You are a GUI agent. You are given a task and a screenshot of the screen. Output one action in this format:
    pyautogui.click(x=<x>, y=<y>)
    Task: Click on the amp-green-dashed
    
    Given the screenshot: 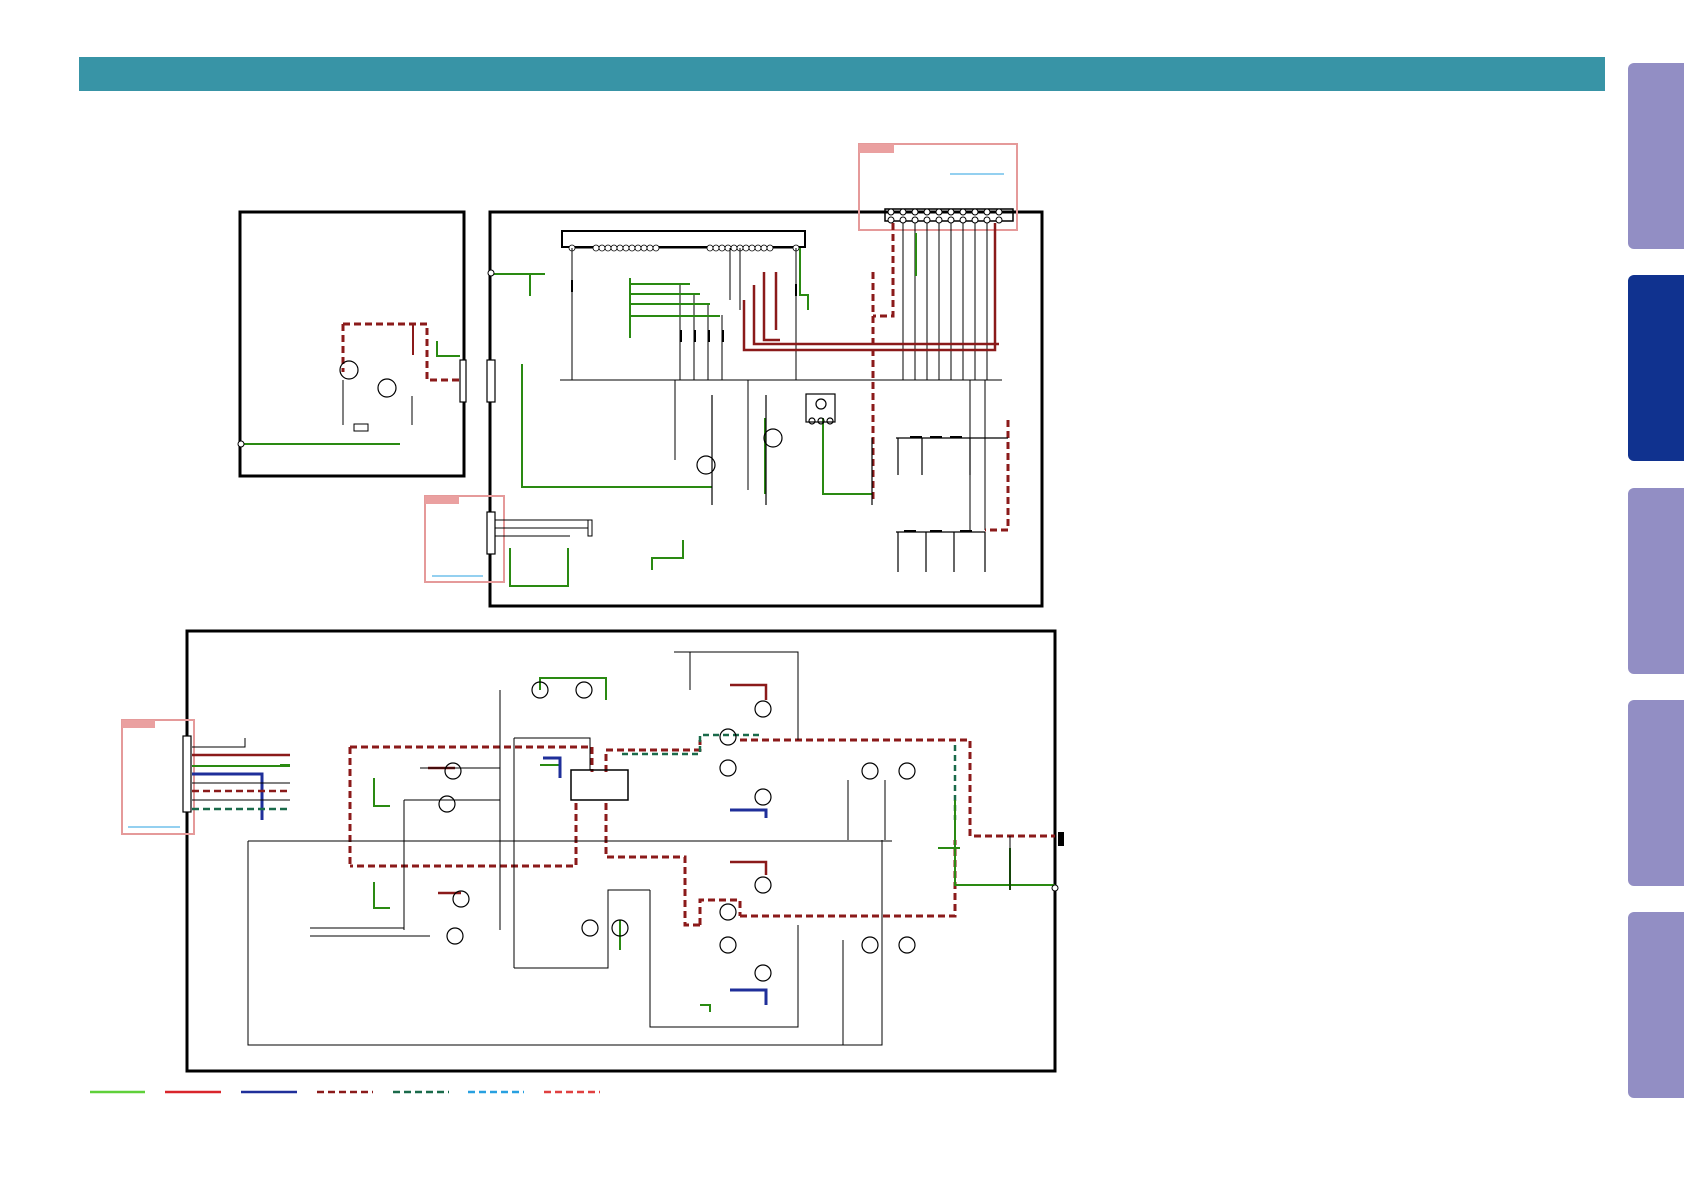 What is the action you would take?
    pyautogui.click(x=789, y=776)
    